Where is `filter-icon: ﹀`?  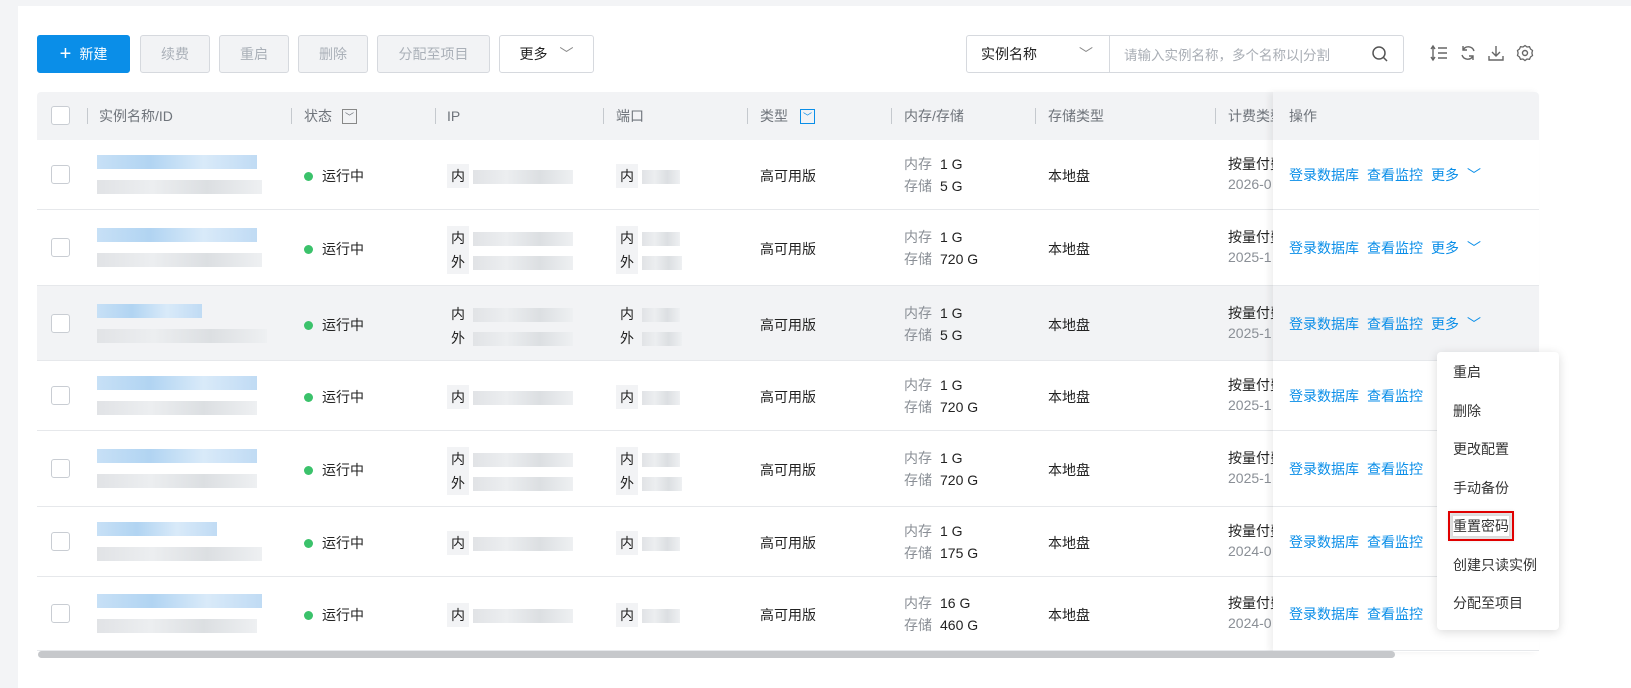
filter-icon: ﹀ is located at coordinates (349, 116).